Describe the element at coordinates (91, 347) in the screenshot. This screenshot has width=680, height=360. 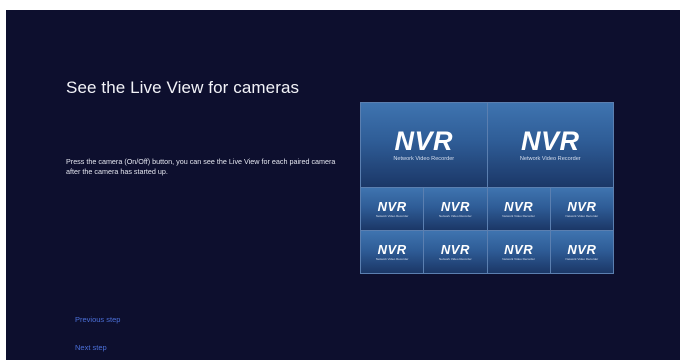
I see `next-step-link: Next step` at that location.